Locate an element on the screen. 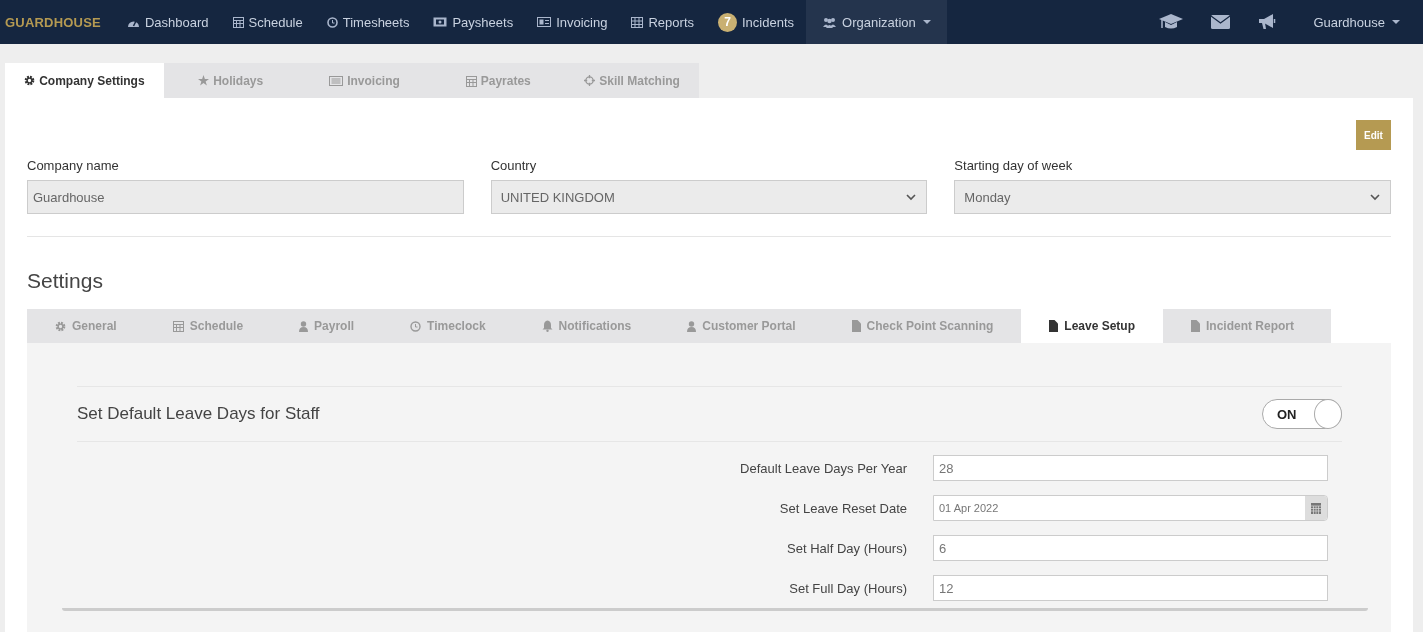  settings-tab: Leave Setup is located at coordinates (1092, 326).